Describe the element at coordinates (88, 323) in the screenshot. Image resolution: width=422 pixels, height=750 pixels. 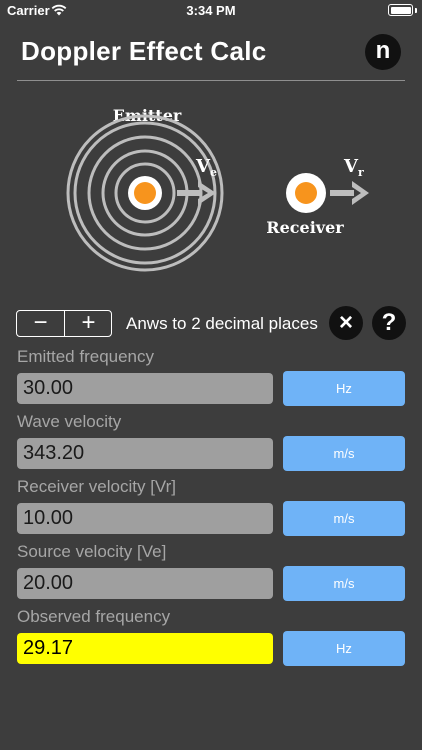
I see `increase-decimals-button: +` at that location.